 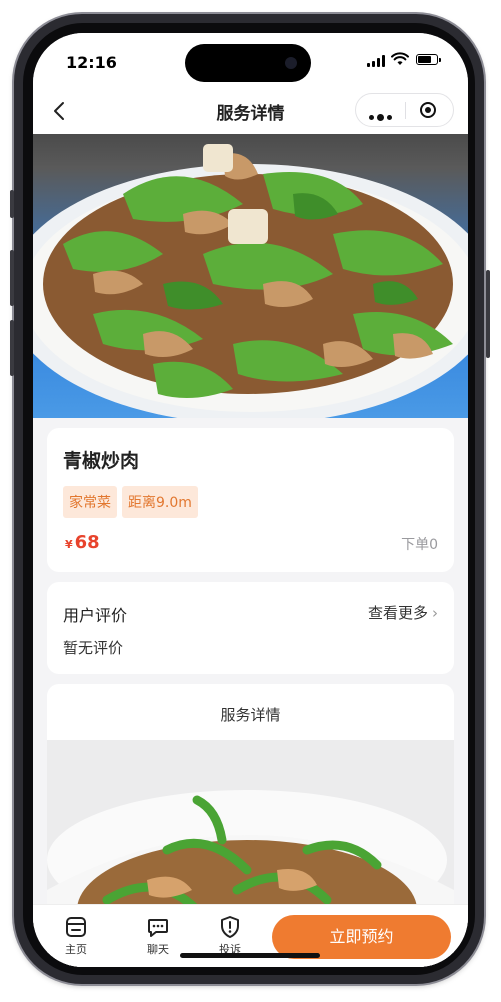 What do you see at coordinates (376, 61) in the screenshot?
I see `cellular-signal-icon` at bounding box center [376, 61].